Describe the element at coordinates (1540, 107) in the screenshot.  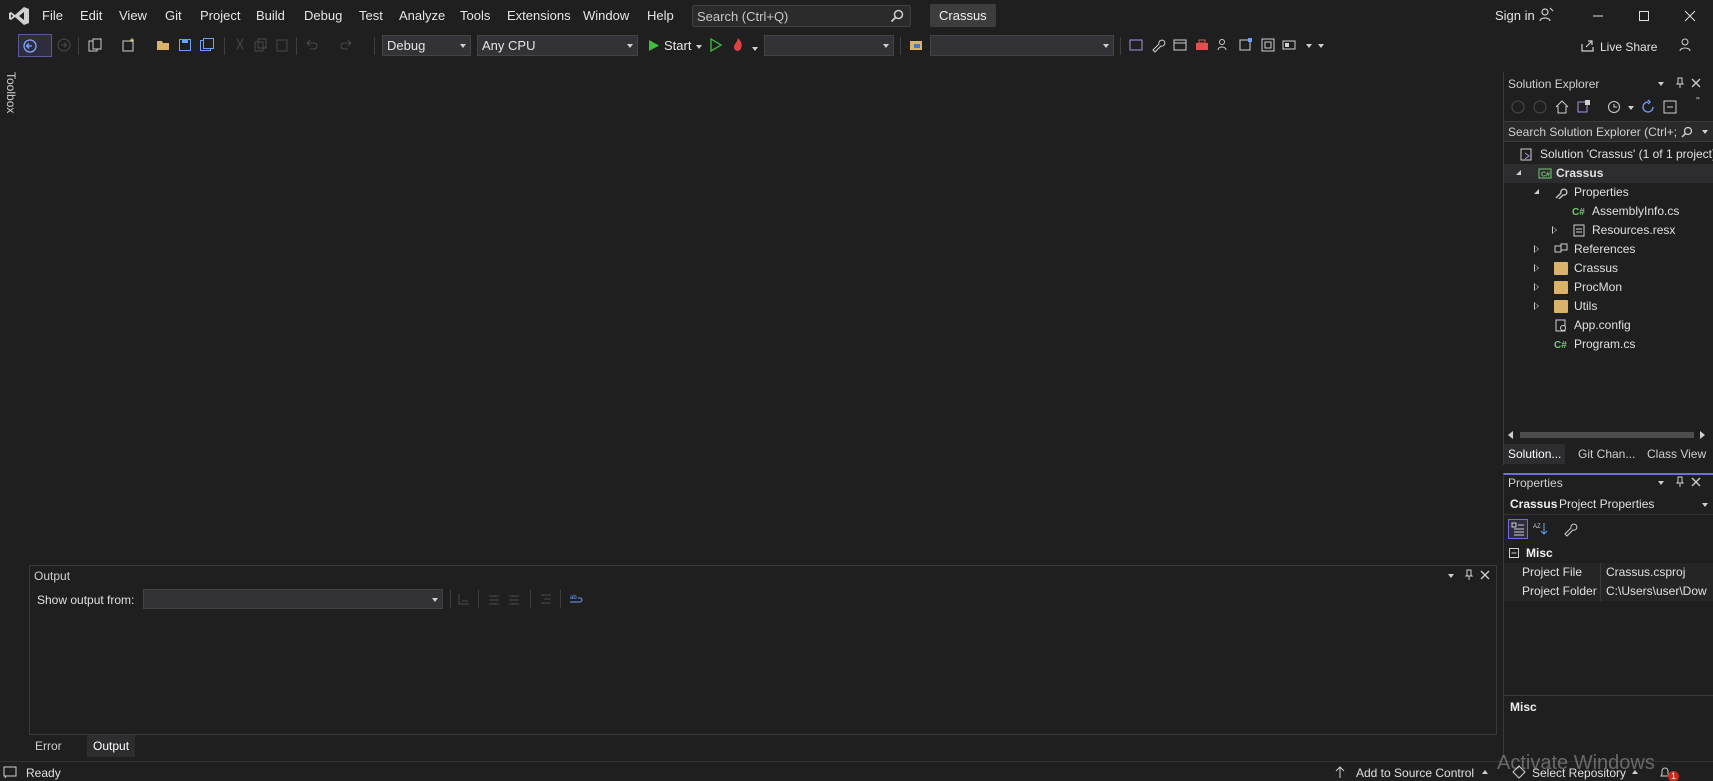
I see `forward-icon` at that location.